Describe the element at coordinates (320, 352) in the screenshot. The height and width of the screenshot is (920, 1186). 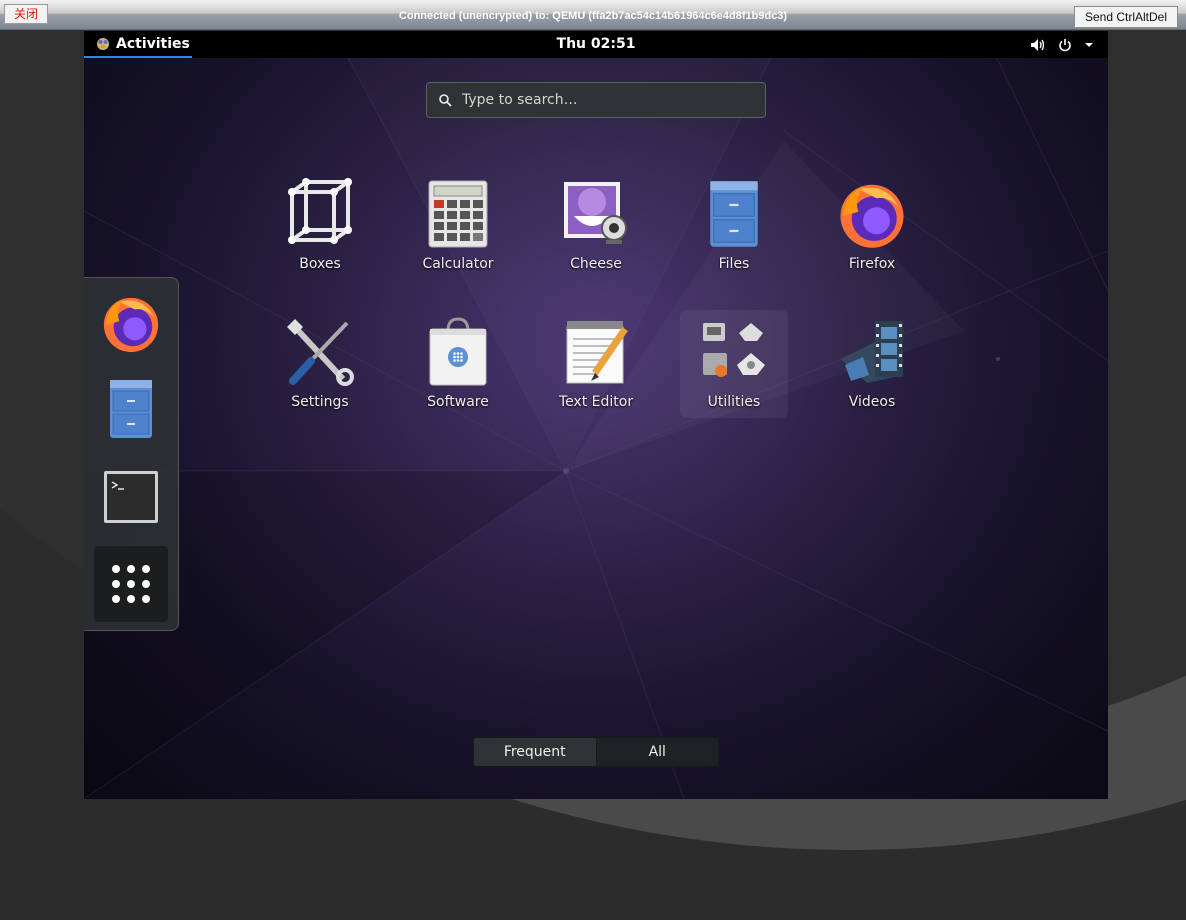
I see `settings-tools-icon` at that location.